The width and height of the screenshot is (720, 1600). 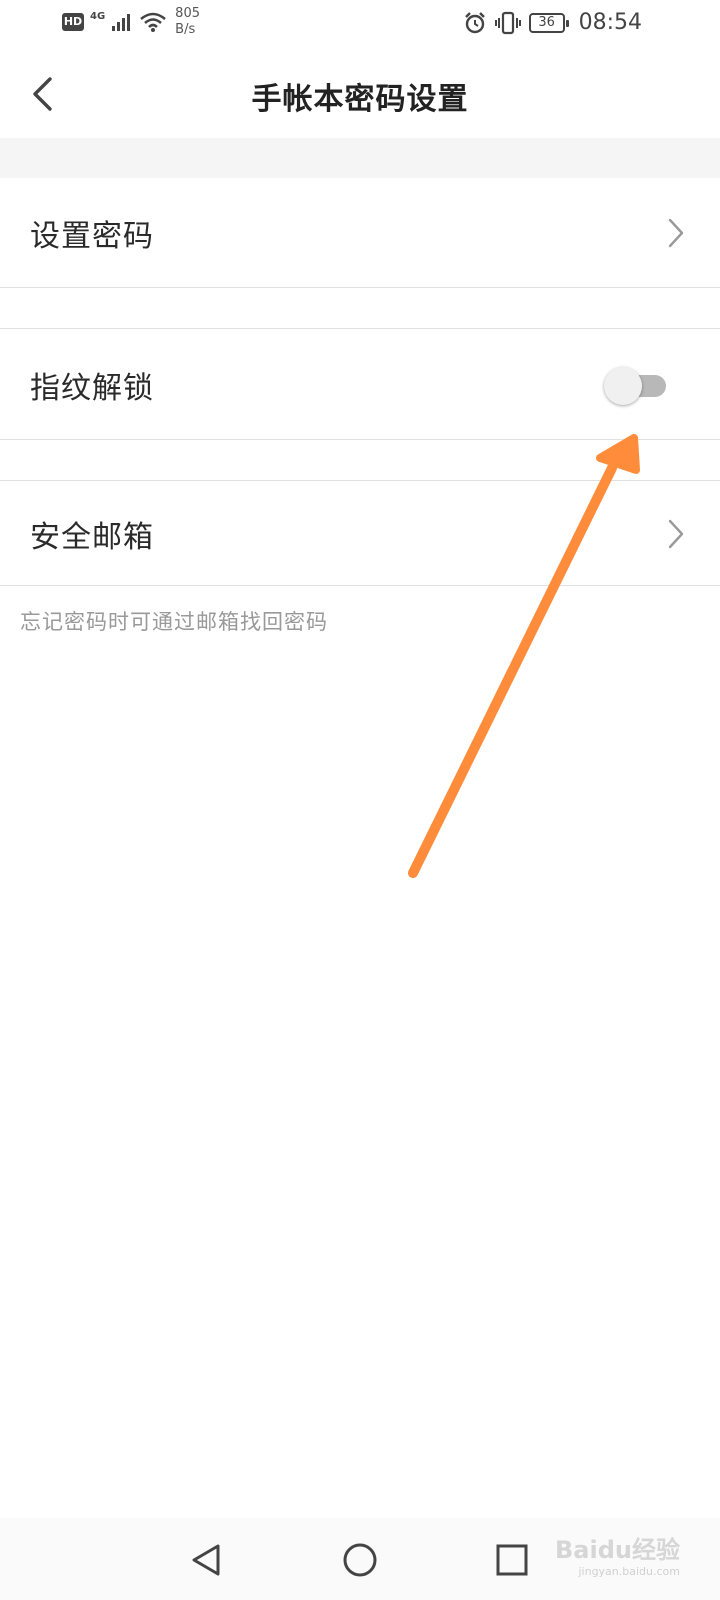 I want to click on status-right: 36 08:54, so click(x=552, y=22).